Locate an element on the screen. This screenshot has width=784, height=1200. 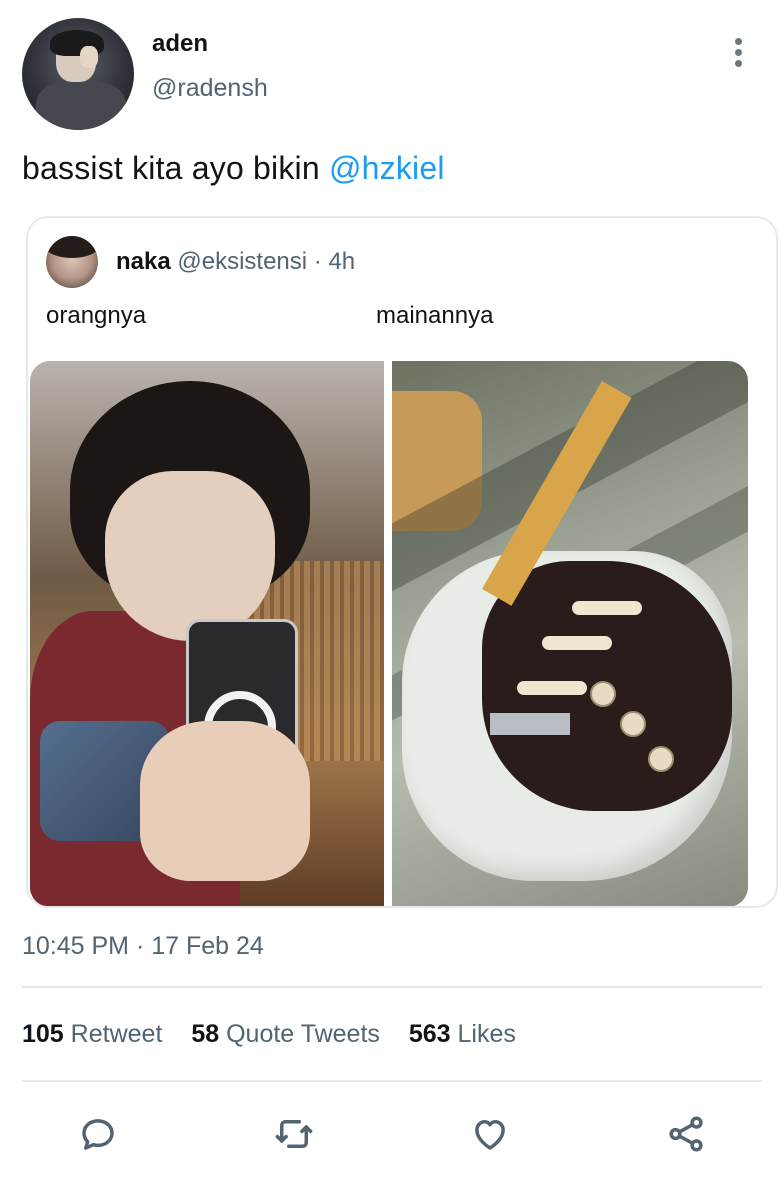
heart-icon is located at coordinates (490, 1135).